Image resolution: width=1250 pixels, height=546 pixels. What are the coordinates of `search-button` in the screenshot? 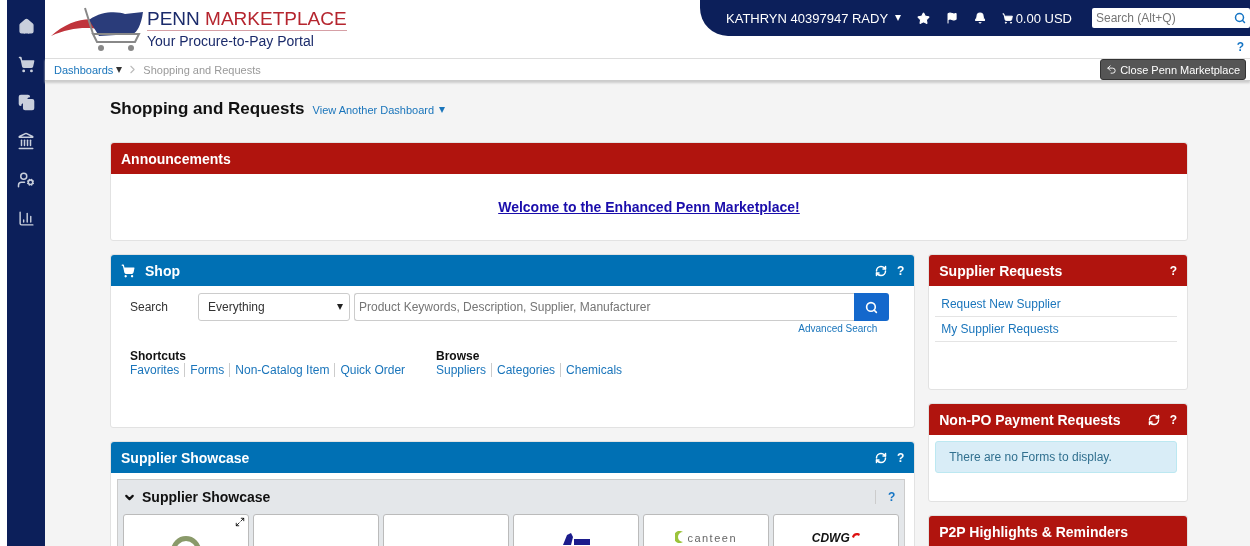 It's located at (872, 307).